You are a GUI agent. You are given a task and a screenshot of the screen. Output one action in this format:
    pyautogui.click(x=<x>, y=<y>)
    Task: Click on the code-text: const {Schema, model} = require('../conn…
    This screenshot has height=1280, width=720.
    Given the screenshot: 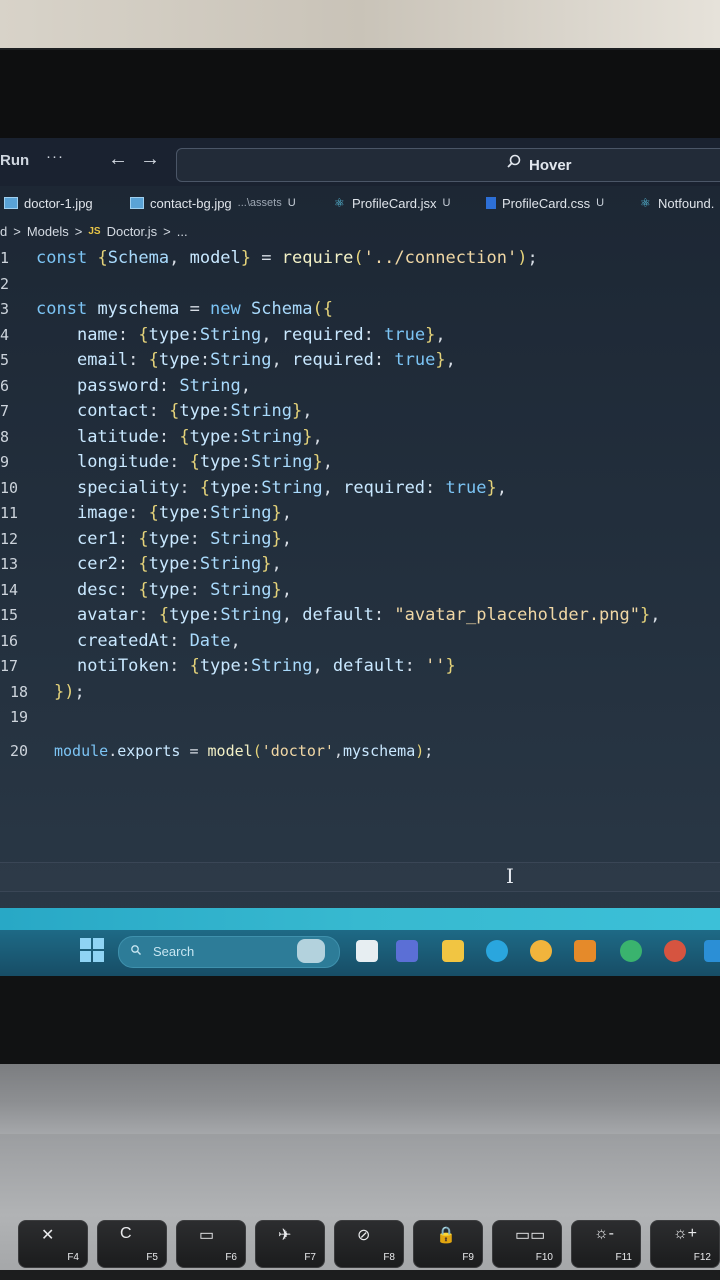 What is the action you would take?
    pyautogui.click(x=287, y=258)
    